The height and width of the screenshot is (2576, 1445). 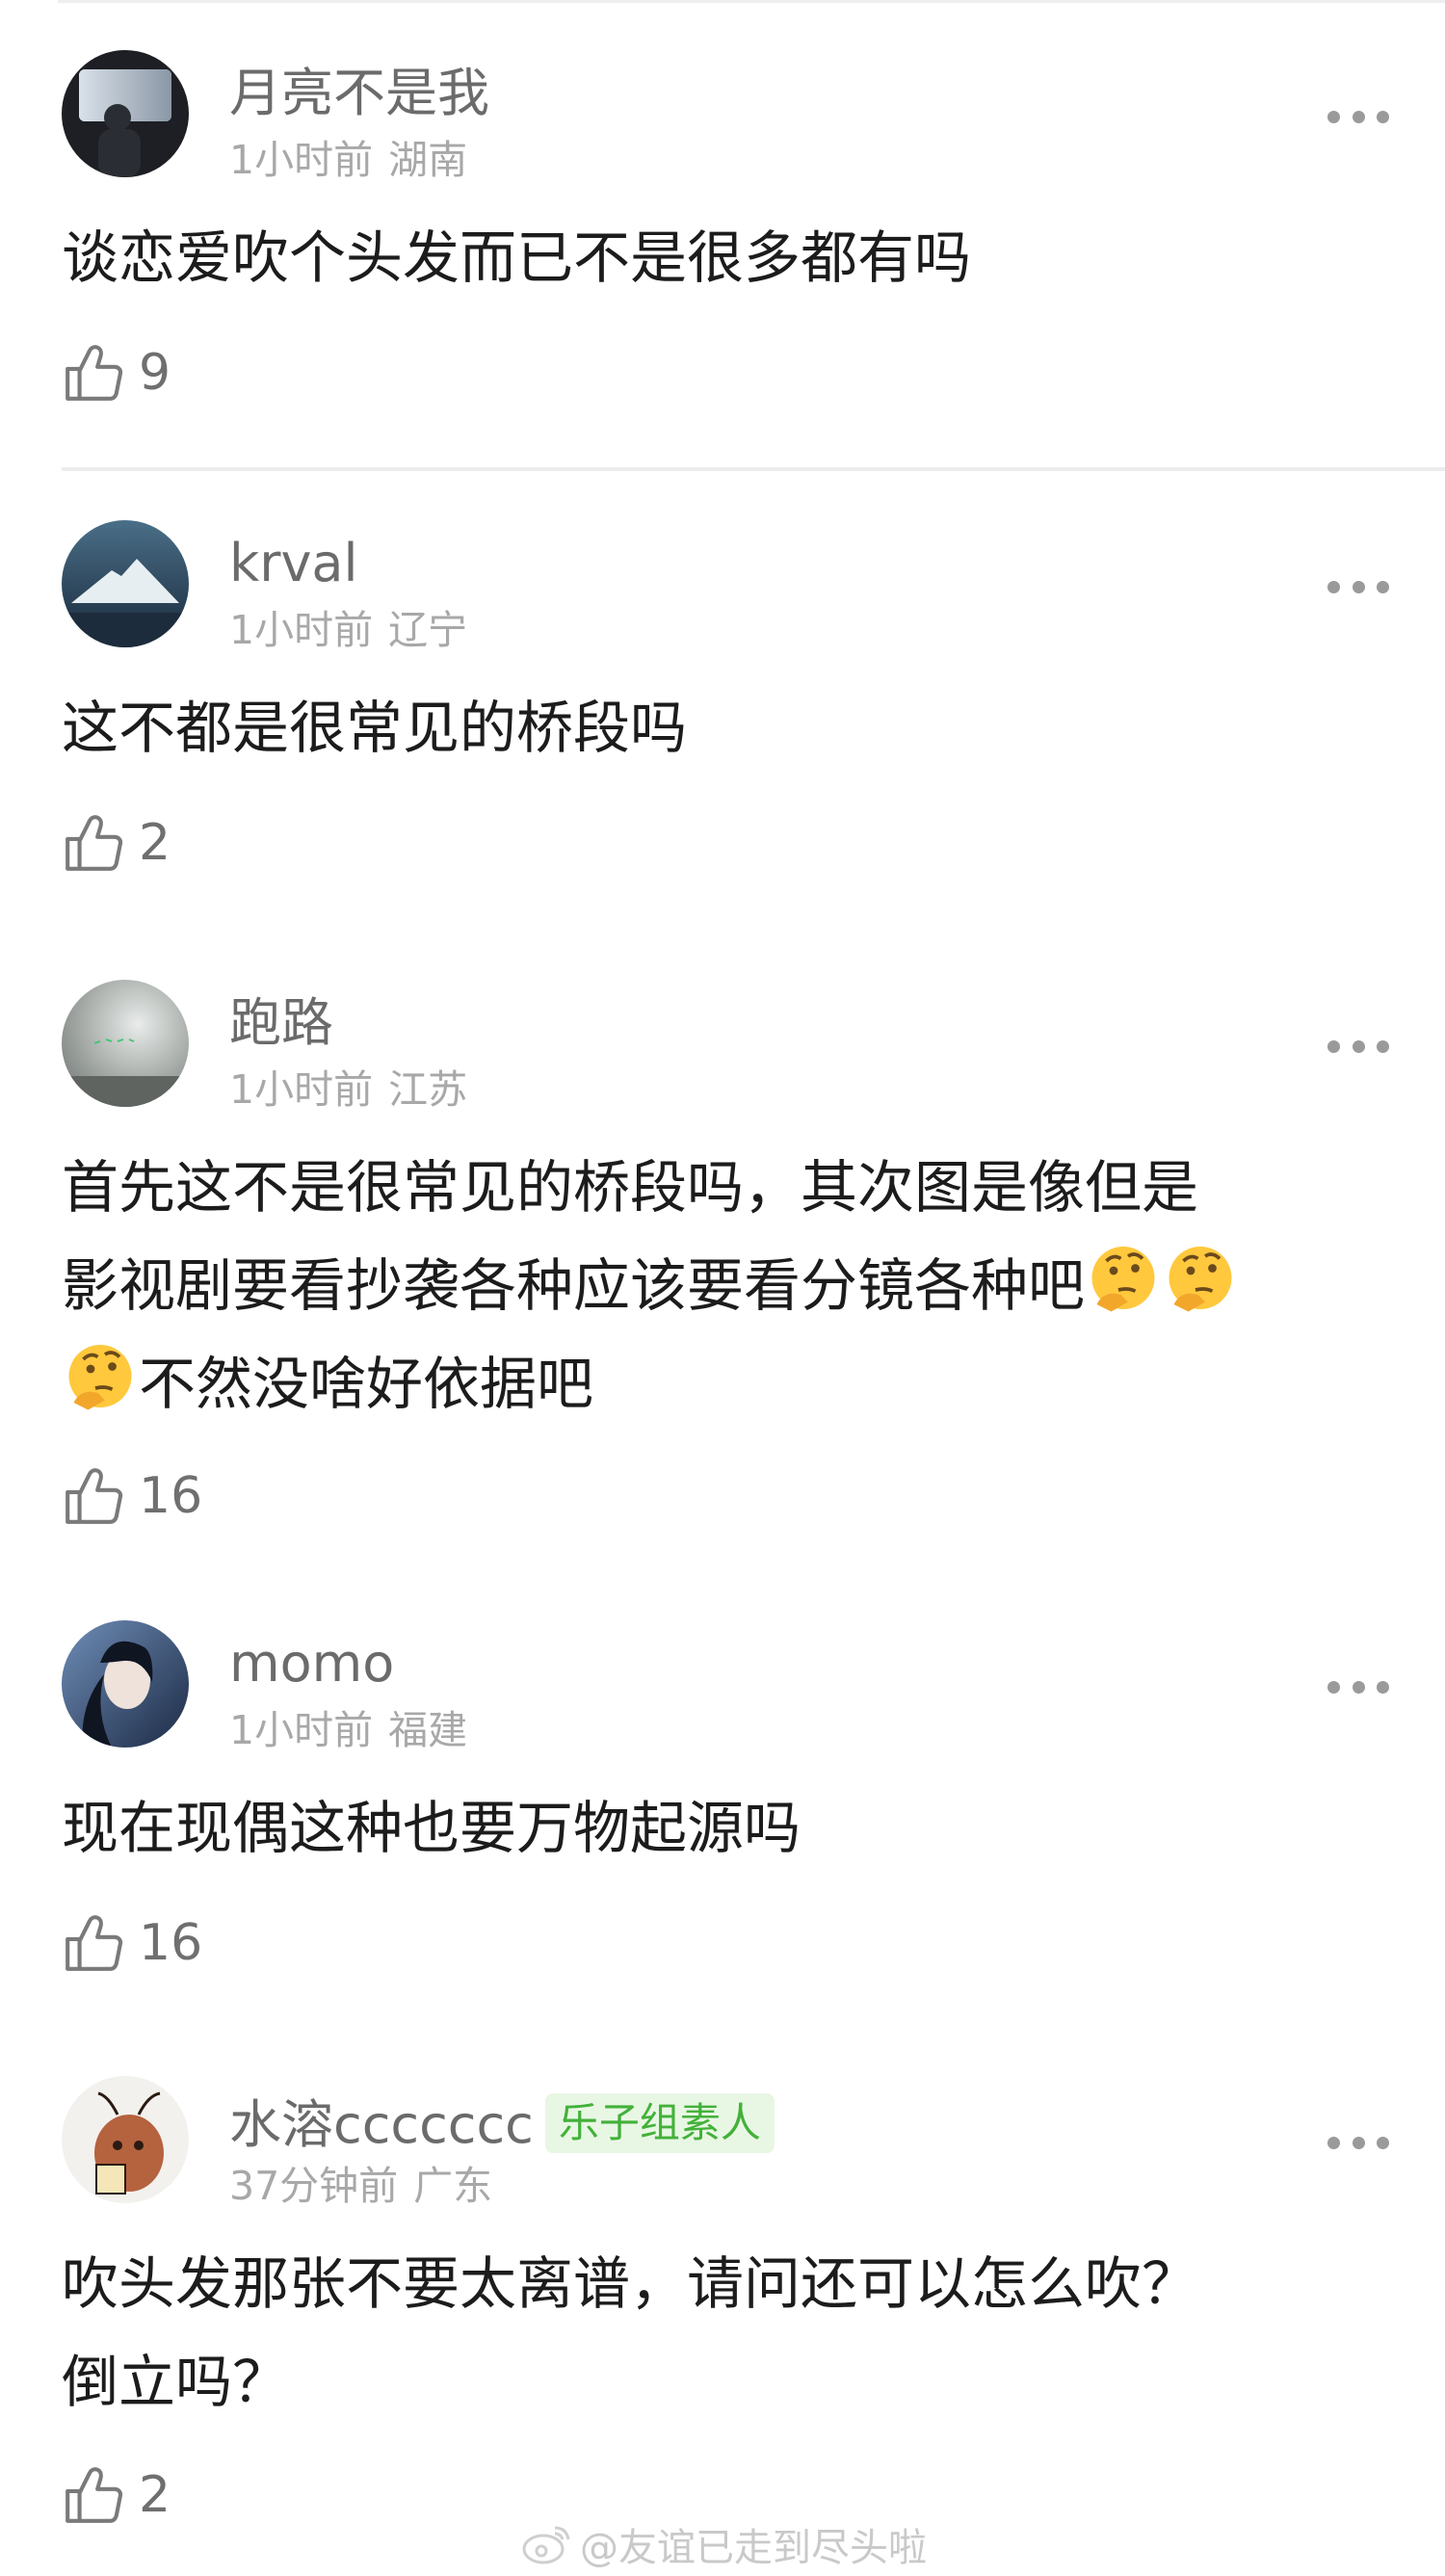 I want to click on comment-text-line: 倒立吗？, so click(x=176, y=2382).